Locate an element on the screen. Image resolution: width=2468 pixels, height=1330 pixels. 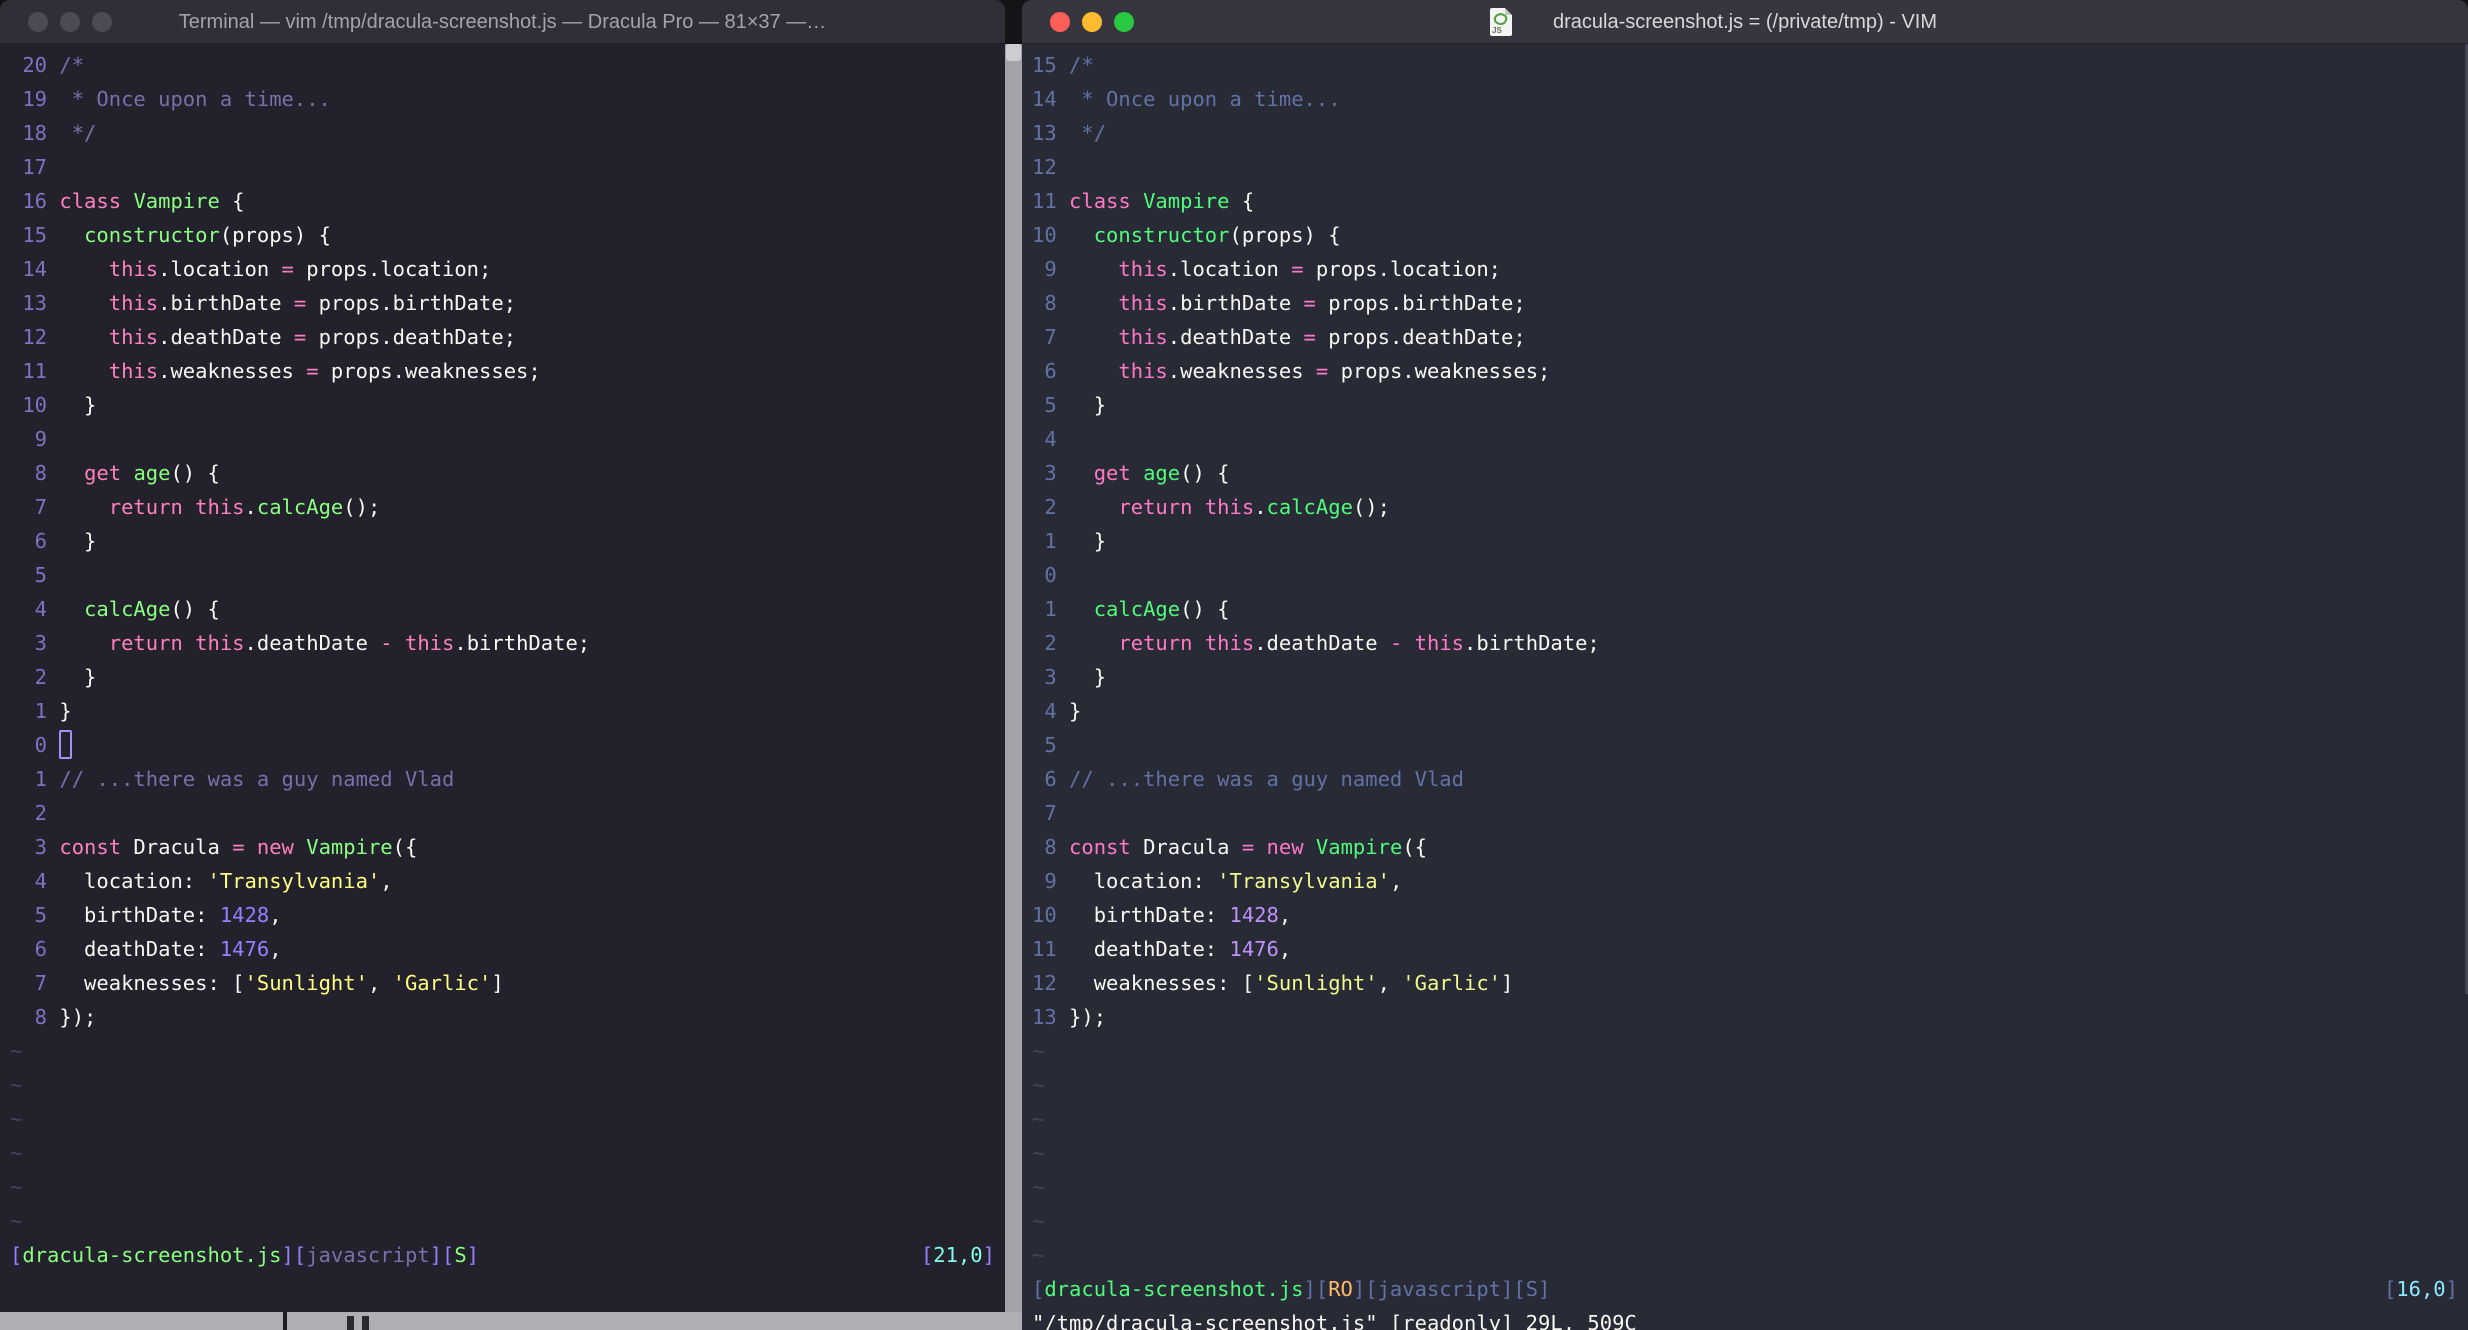
background-letter-fragment is located at coordinates (350, 1323).